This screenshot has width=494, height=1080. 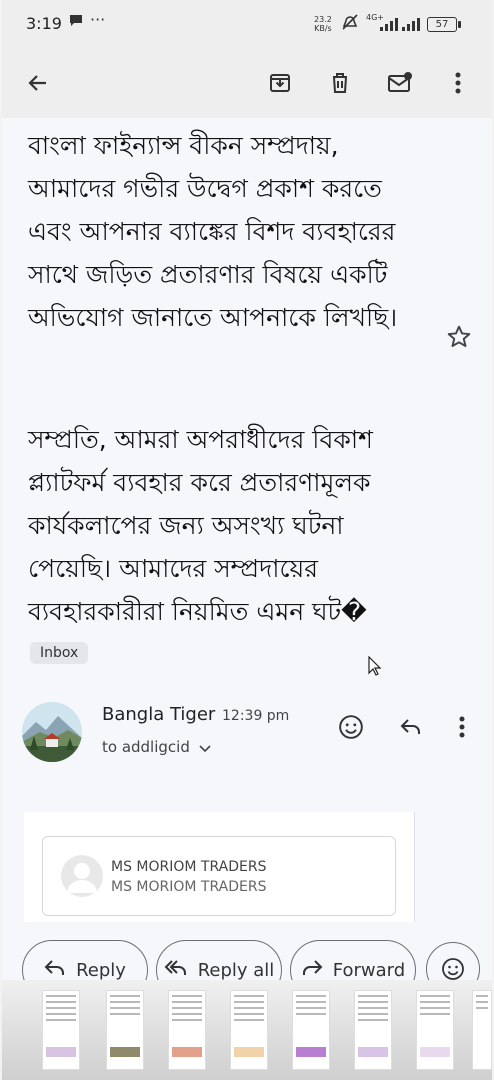 What do you see at coordinates (98, 19) in the screenshot?
I see `more-horiz-icon: ···` at bounding box center [98, 19].